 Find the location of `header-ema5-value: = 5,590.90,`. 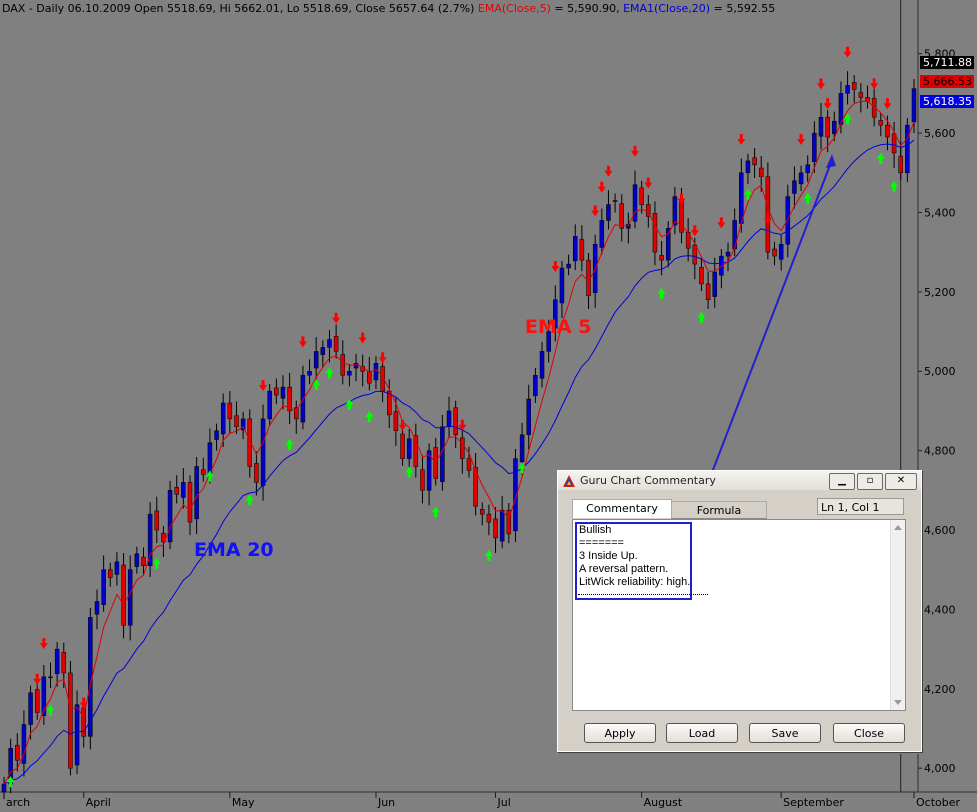

header-ema5-value: = 5,590.90, is located at coordinates (587, 8).